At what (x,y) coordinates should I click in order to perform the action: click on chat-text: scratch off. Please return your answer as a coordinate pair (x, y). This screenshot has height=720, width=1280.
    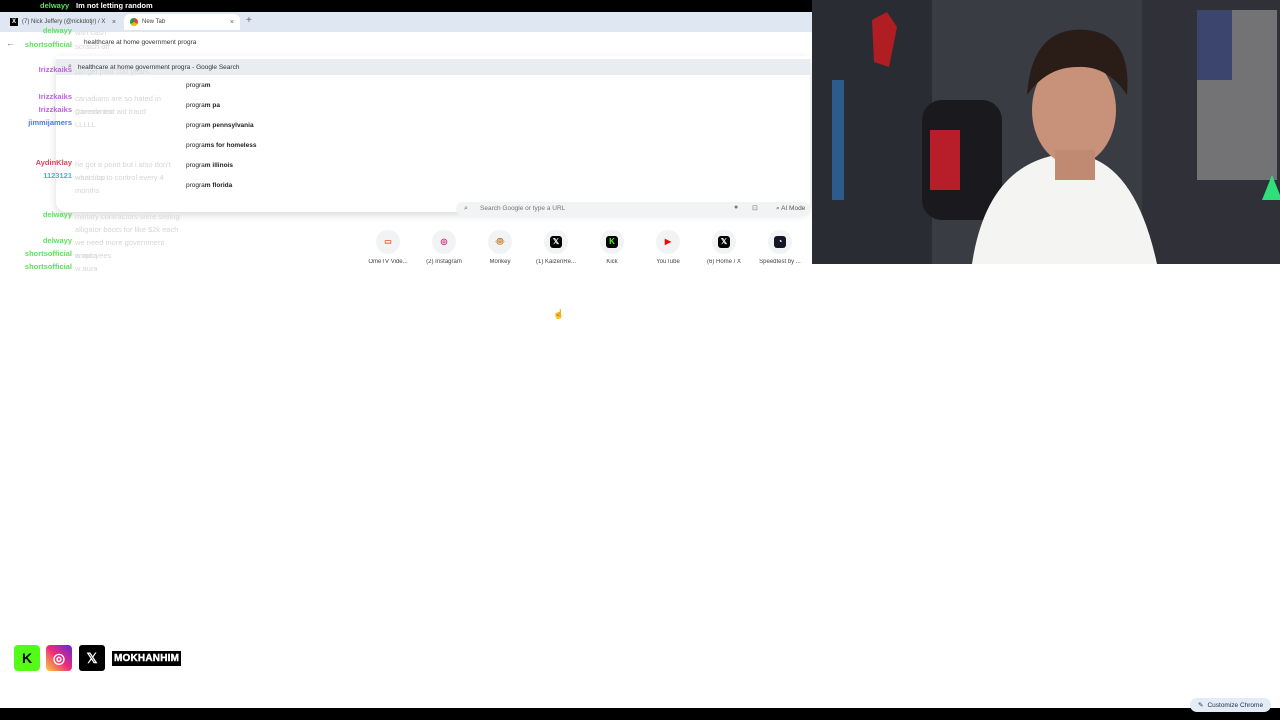
    Looking at the image, I should click on (92, 46).